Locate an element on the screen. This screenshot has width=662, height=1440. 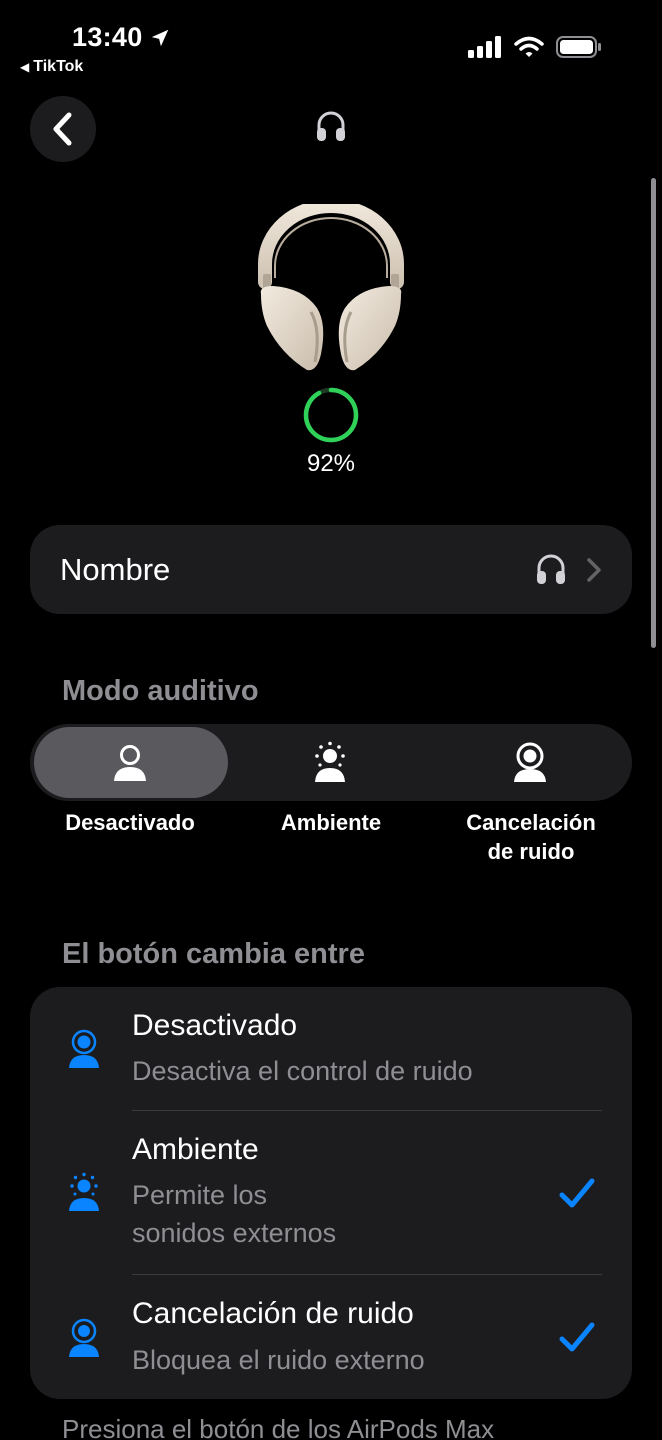
cycle-title-off: Desactivado is located at coordinates (215, 1025).